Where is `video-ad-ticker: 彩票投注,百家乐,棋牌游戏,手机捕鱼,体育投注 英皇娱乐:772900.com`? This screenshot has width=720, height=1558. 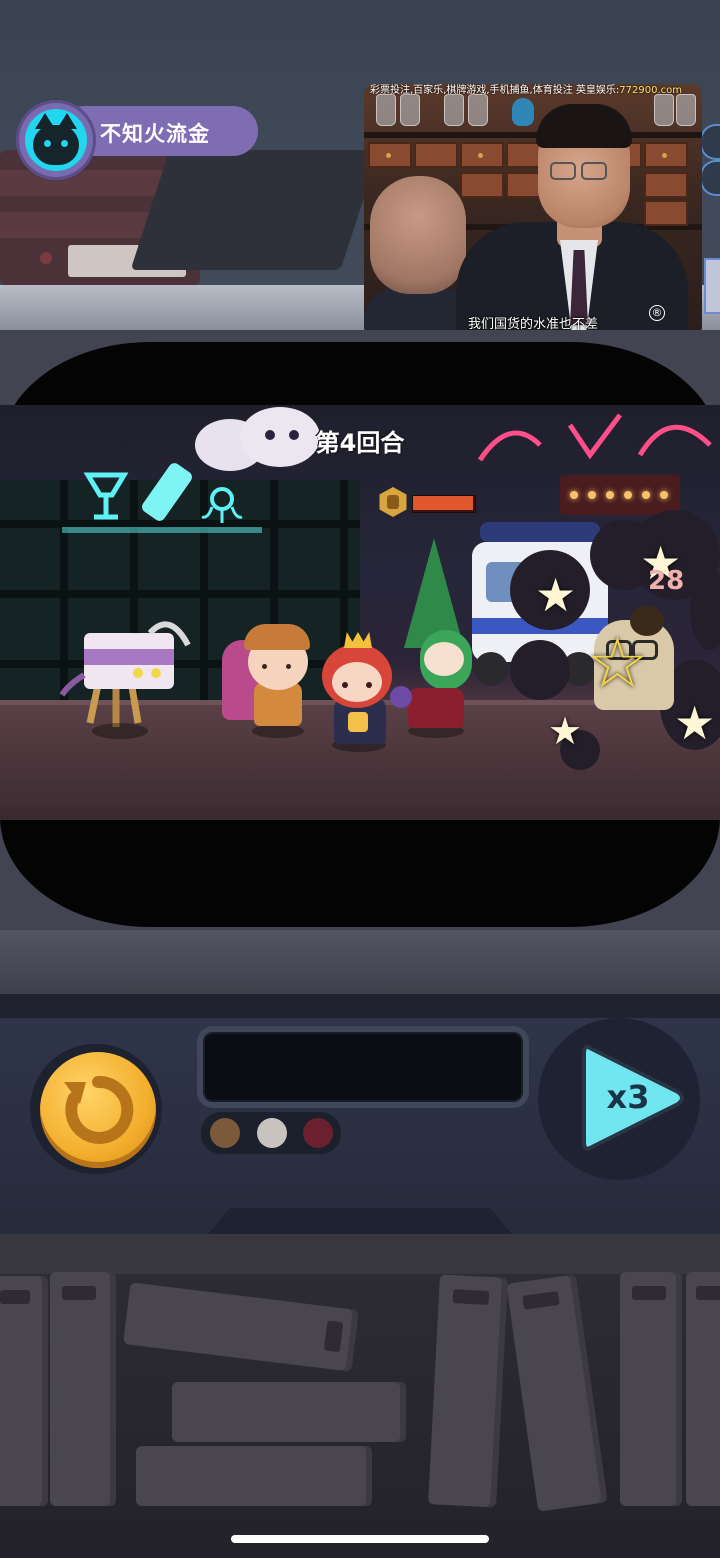
video-ad-ticker: 彩票投注,百家乐,棋牌游戏,手机捕鱼,体育投注 英皇娱乐:772900.com is located at coordinates (533, 90).